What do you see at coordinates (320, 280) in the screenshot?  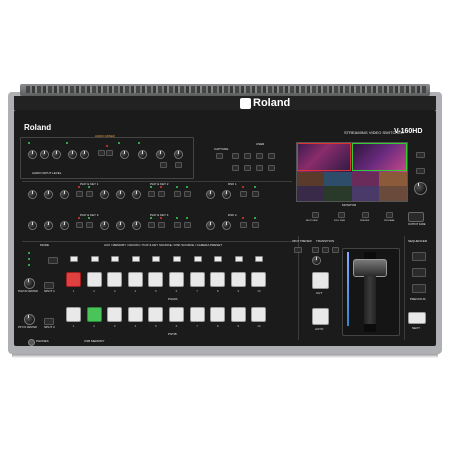 I see `cut-button` at bounding box center [320, 280].